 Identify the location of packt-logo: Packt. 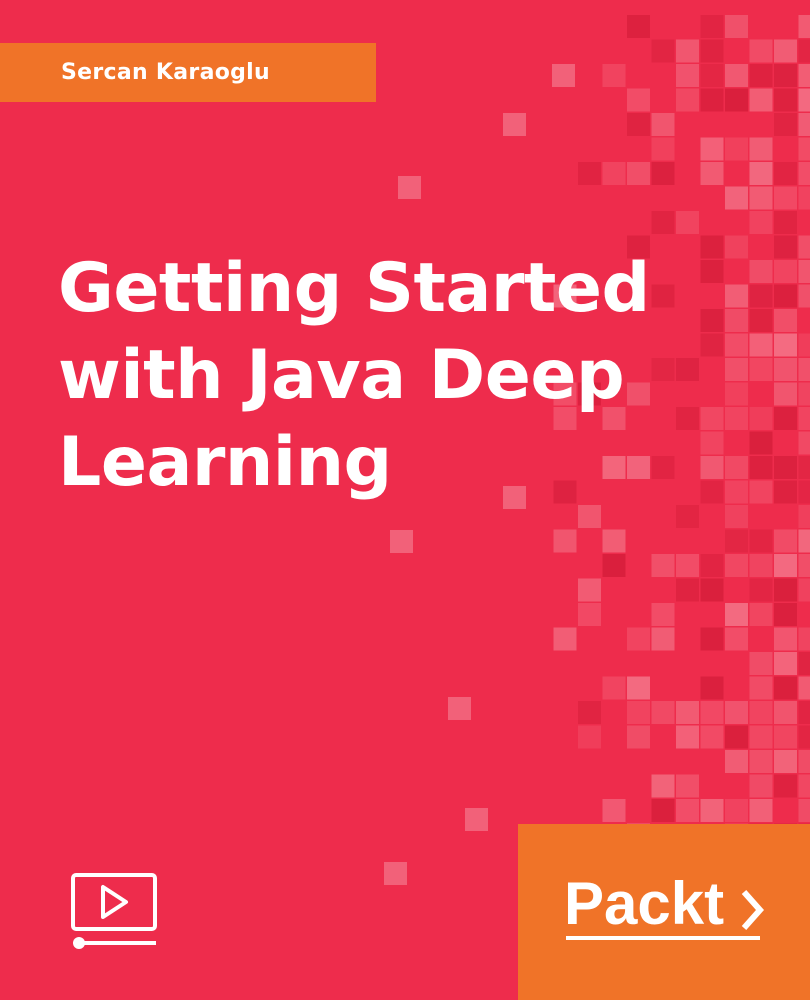
(664, 905).